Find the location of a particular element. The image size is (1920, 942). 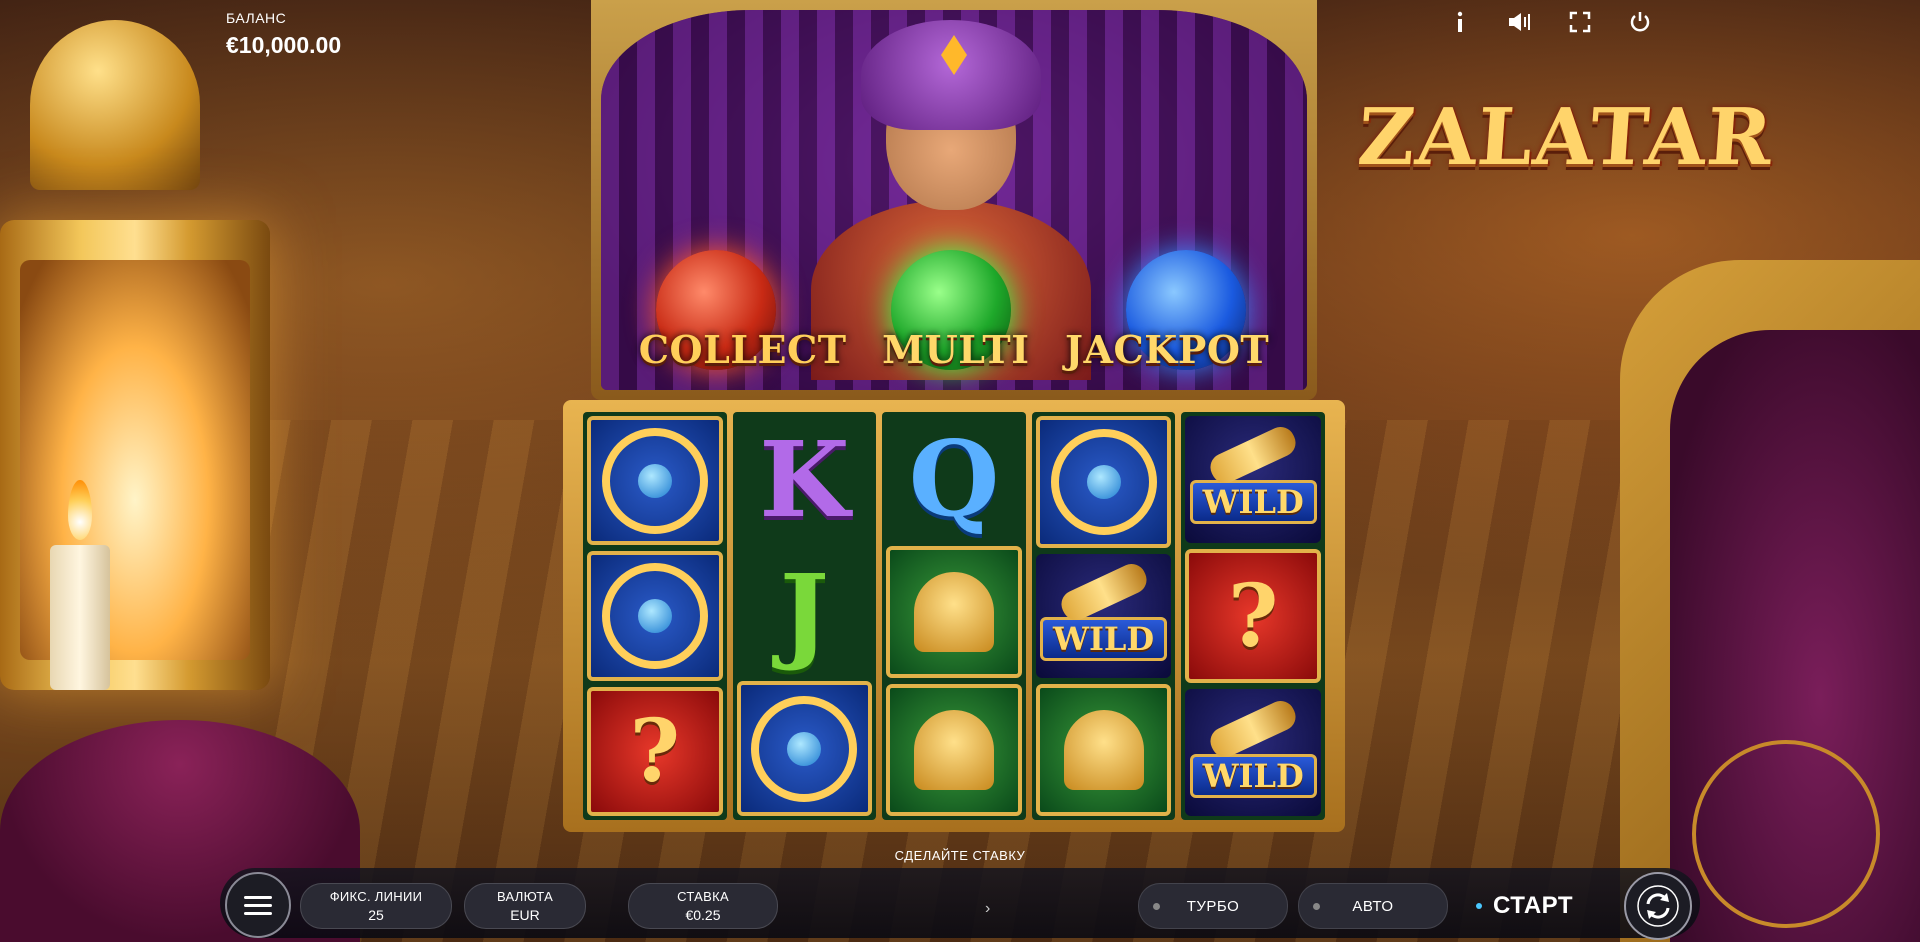

turbo-label: ТУРБО is located at coordinates (1213, 906).